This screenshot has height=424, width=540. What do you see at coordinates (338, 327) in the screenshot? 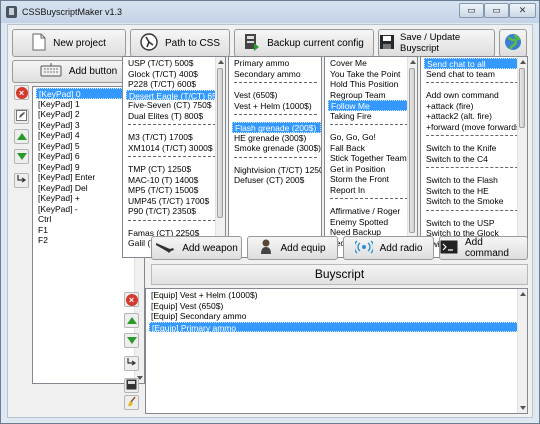
I see `list-item: [Equip] Primary ammo` at bounding box center [338, 327].